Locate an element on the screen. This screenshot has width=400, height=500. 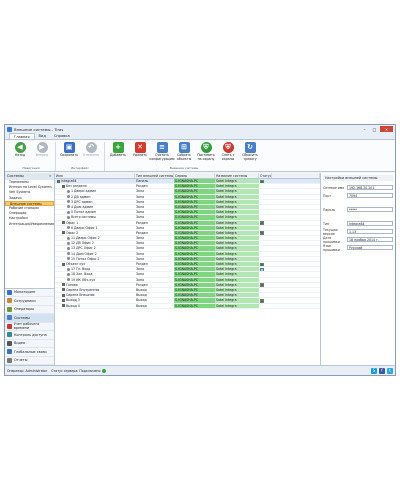
save-button: ▣ Сохранить is located at coordinates (69, 154).